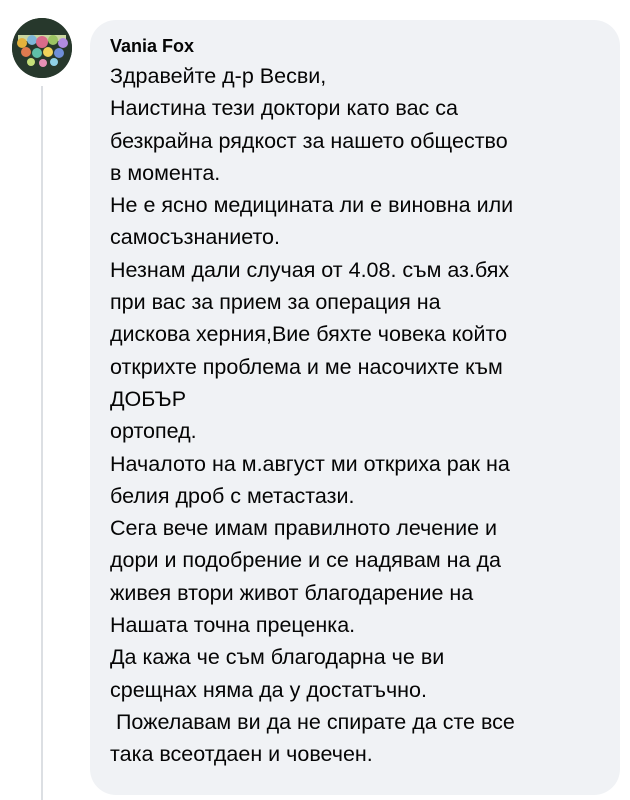 The height and width of the screenshot is (800, 630). Describe the element at coordinates (232, 495) in the screenshot. I see `comment-text-line: белия дроб с метастази.` at that location.